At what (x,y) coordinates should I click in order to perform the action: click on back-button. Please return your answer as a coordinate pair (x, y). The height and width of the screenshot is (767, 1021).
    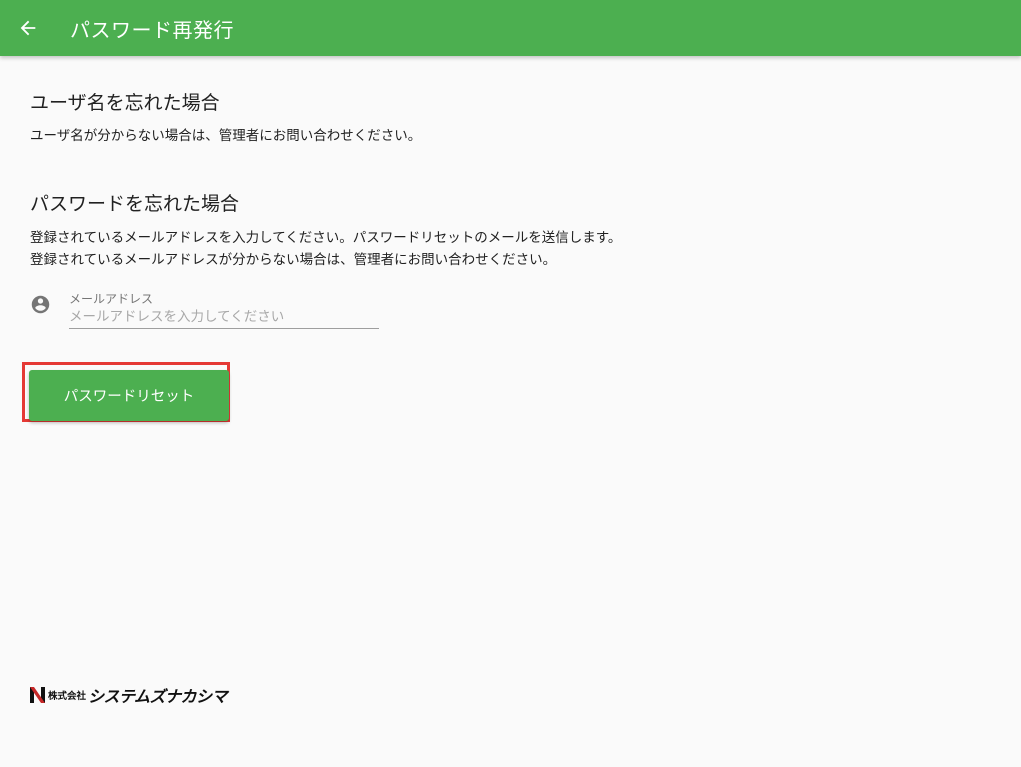
    Looking at the image, I should click on (28, 28).